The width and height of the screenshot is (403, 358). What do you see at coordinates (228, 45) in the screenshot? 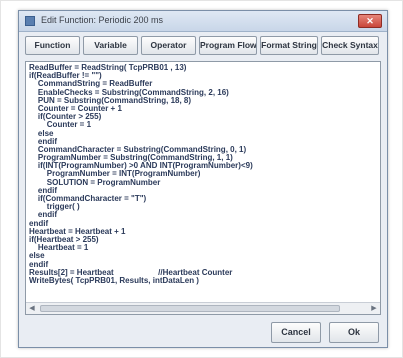
I see `program-flow-button: Program Flow` at bounding box center [228, 45].